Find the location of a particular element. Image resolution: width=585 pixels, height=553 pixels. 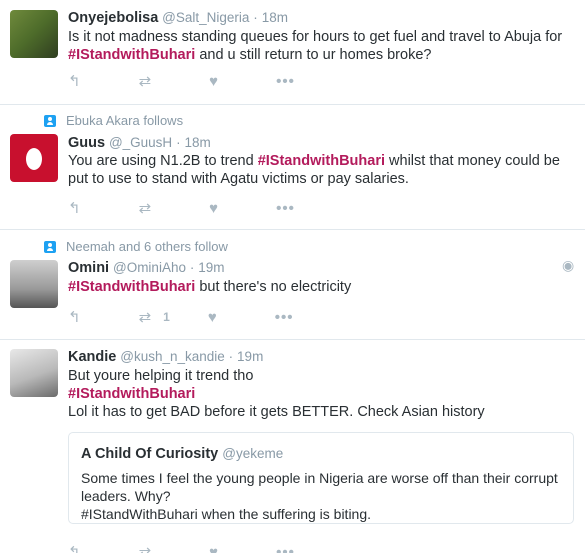

quoted-tweet-header: A Child Of Curiosity @yekeme is located at coordinates (182, 454).